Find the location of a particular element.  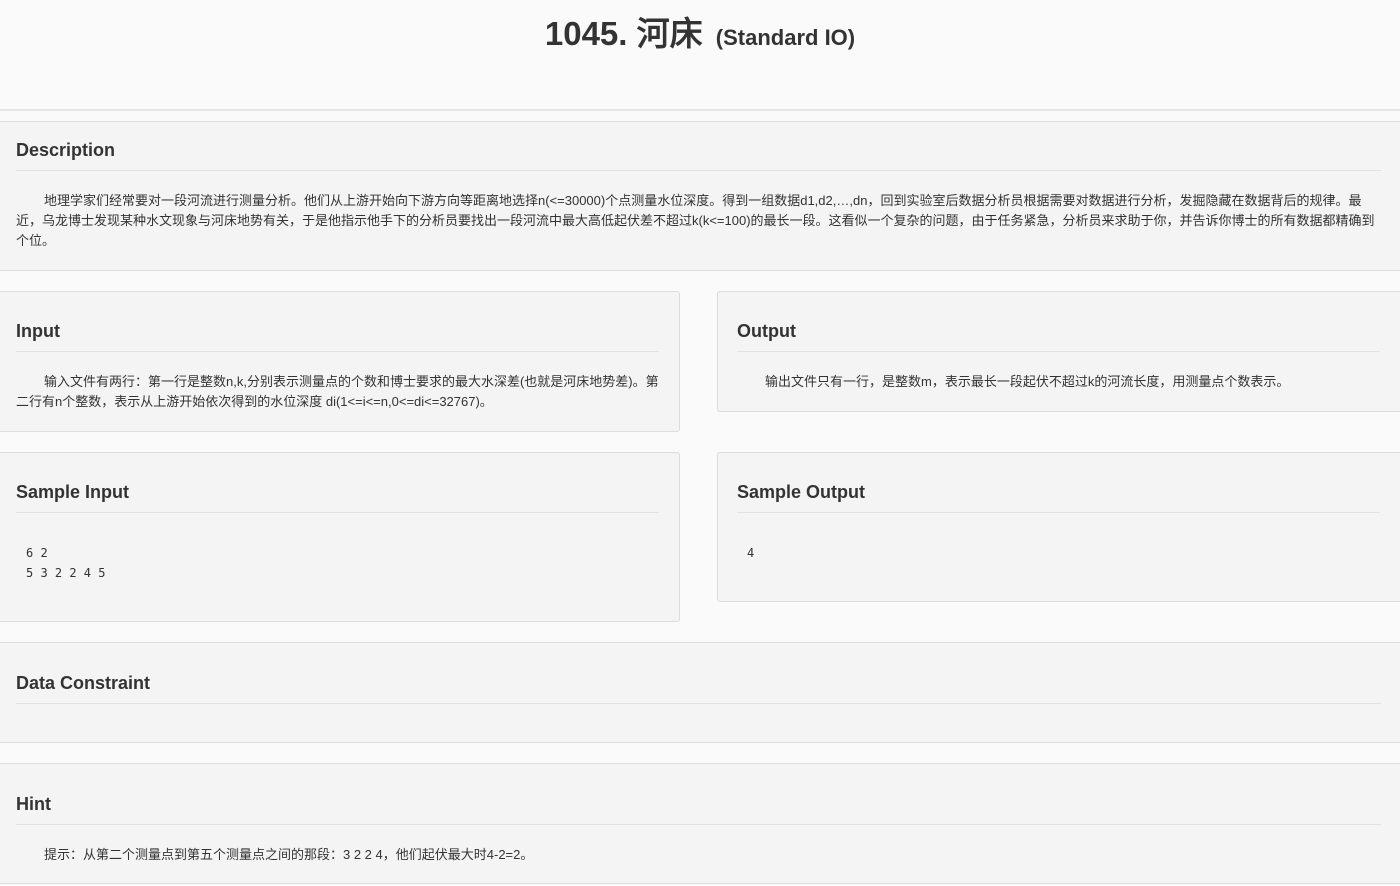

sample-output-code: 4 is located at coordinates (751, 553).